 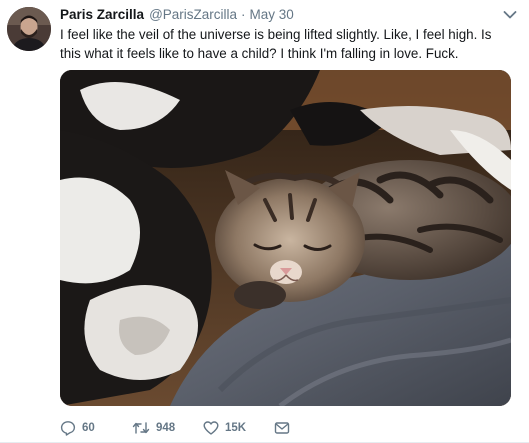 I want to click on reply-count: 60, so click(x=88, y=428).